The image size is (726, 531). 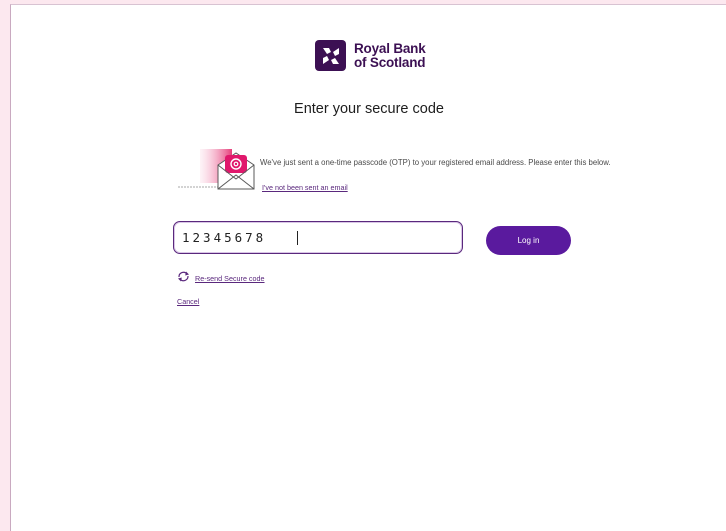 What do you see at coordinates (188, 301) in the screenshot?
I see `cancel-link: Cancel` at bounding box center [188, 301].